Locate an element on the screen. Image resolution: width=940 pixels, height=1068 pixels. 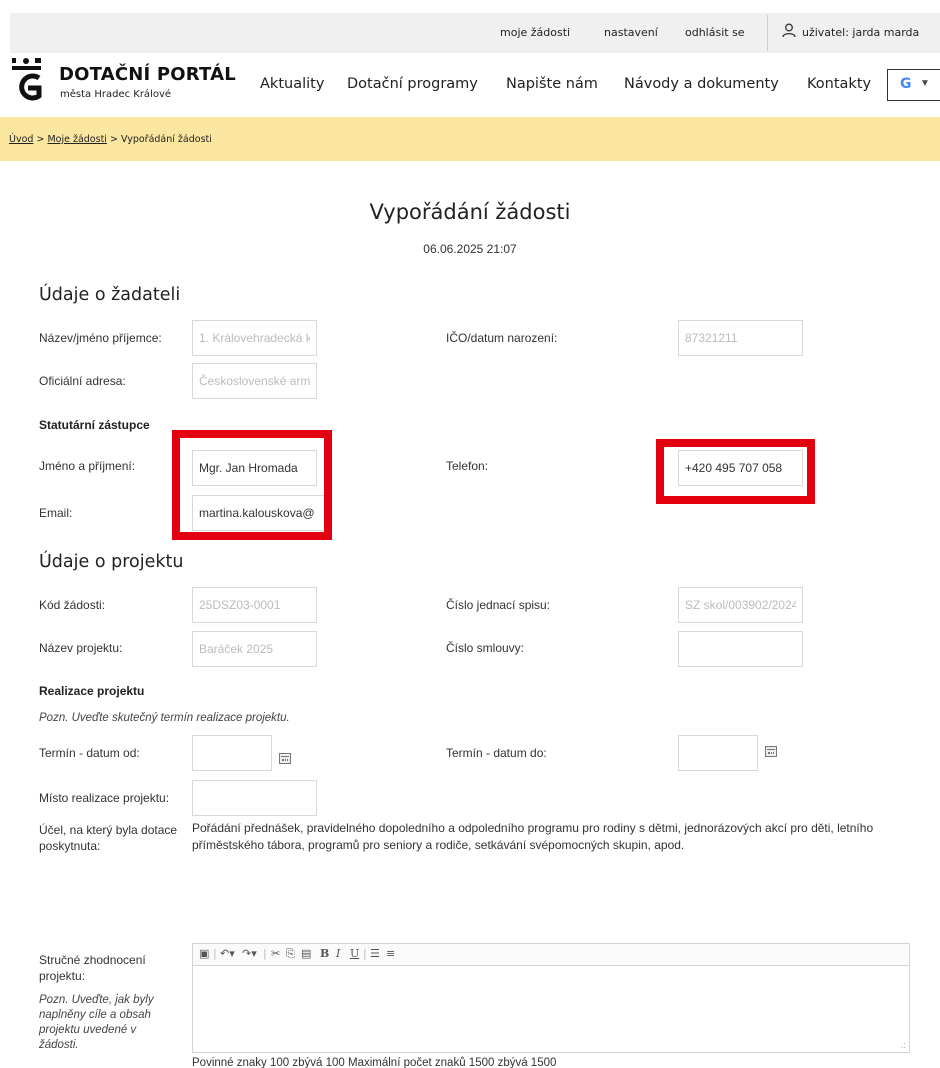
request-code-field is located at coordinates (254, 605).